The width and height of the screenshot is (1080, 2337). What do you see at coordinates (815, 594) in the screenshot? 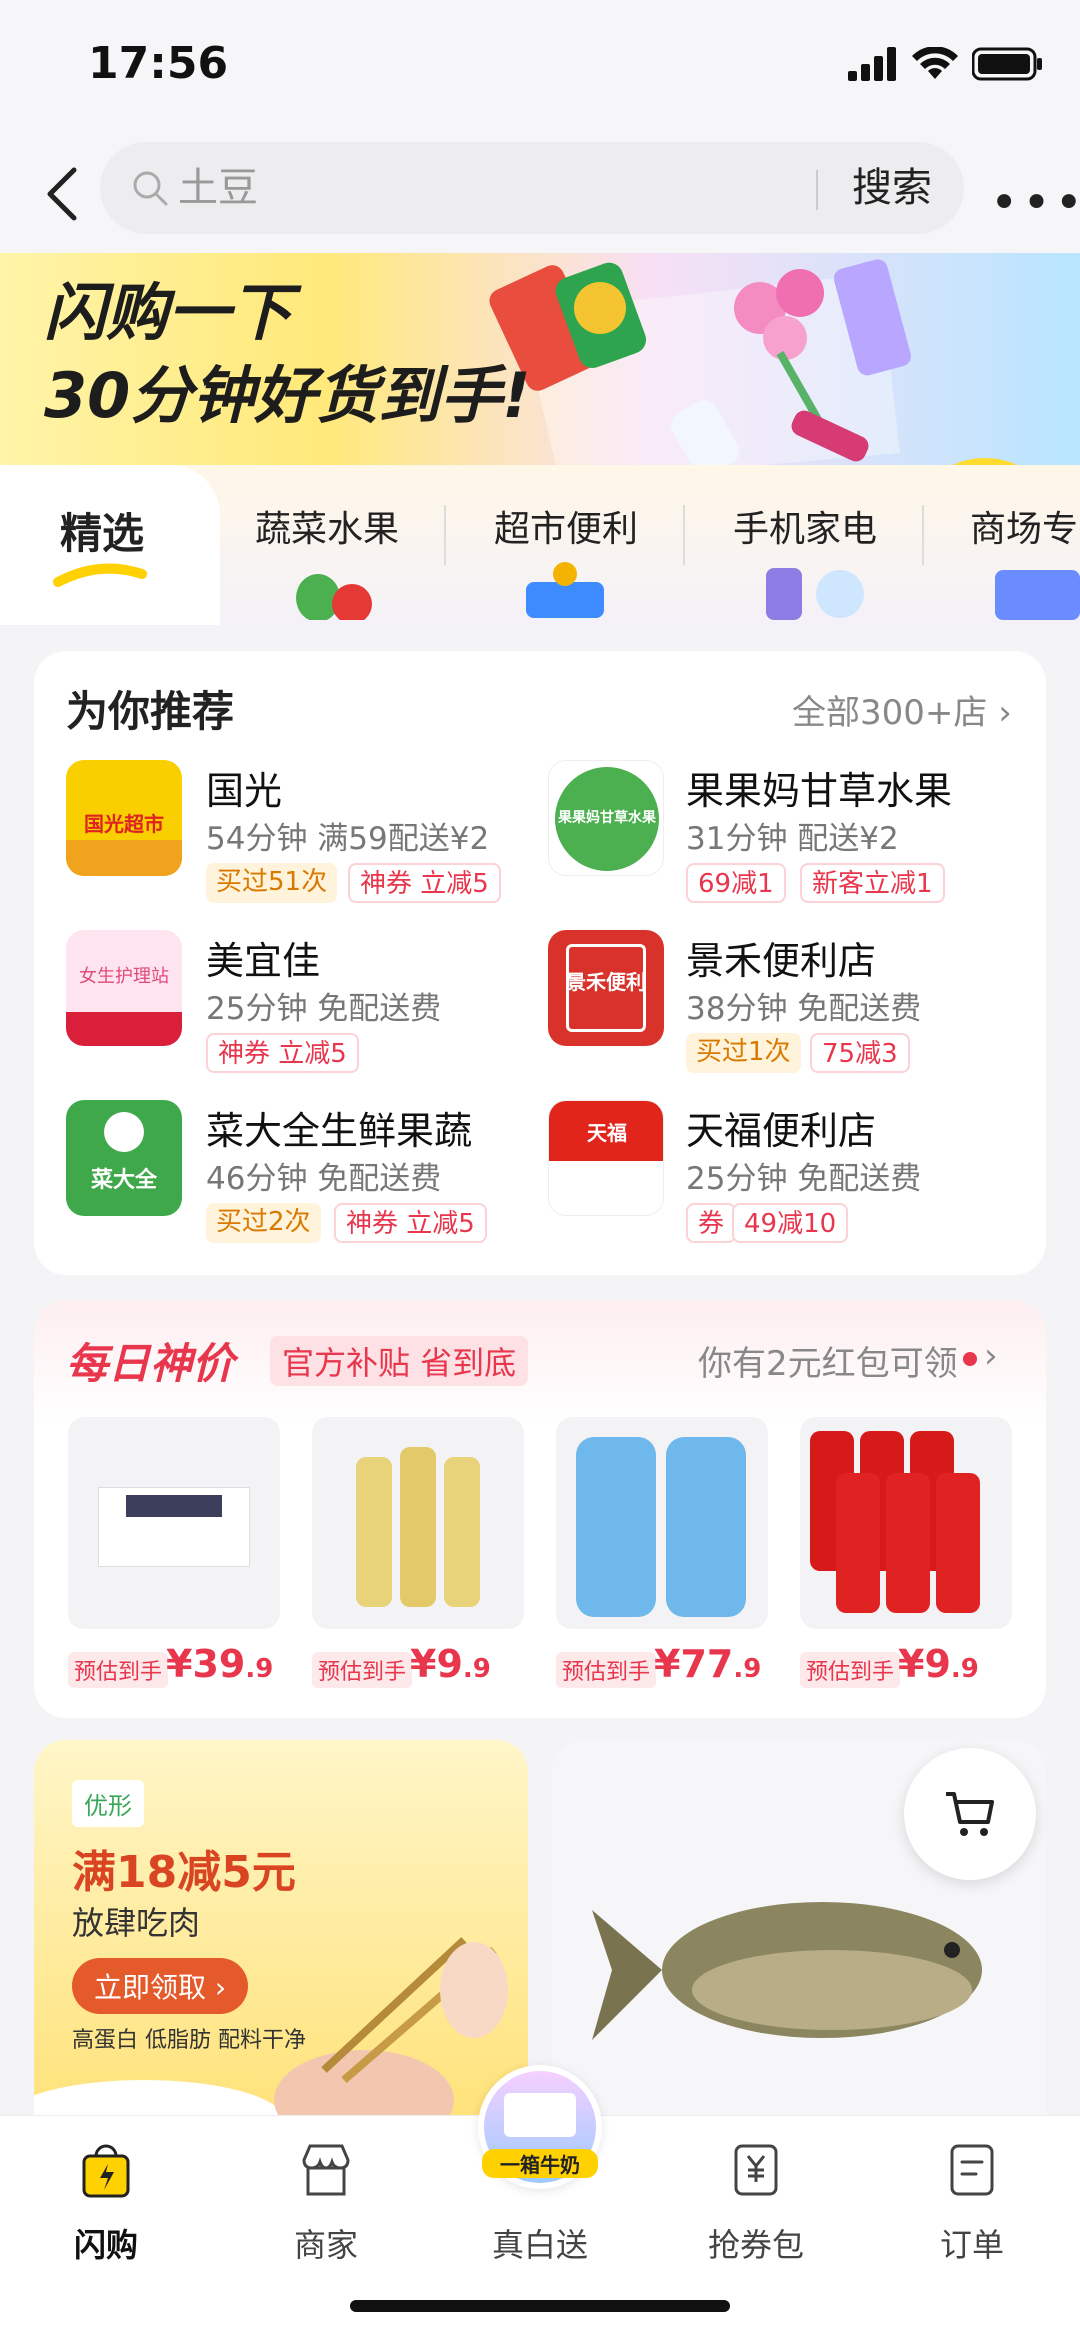
I see `appliance-icon` at bounding box center [815, 594].